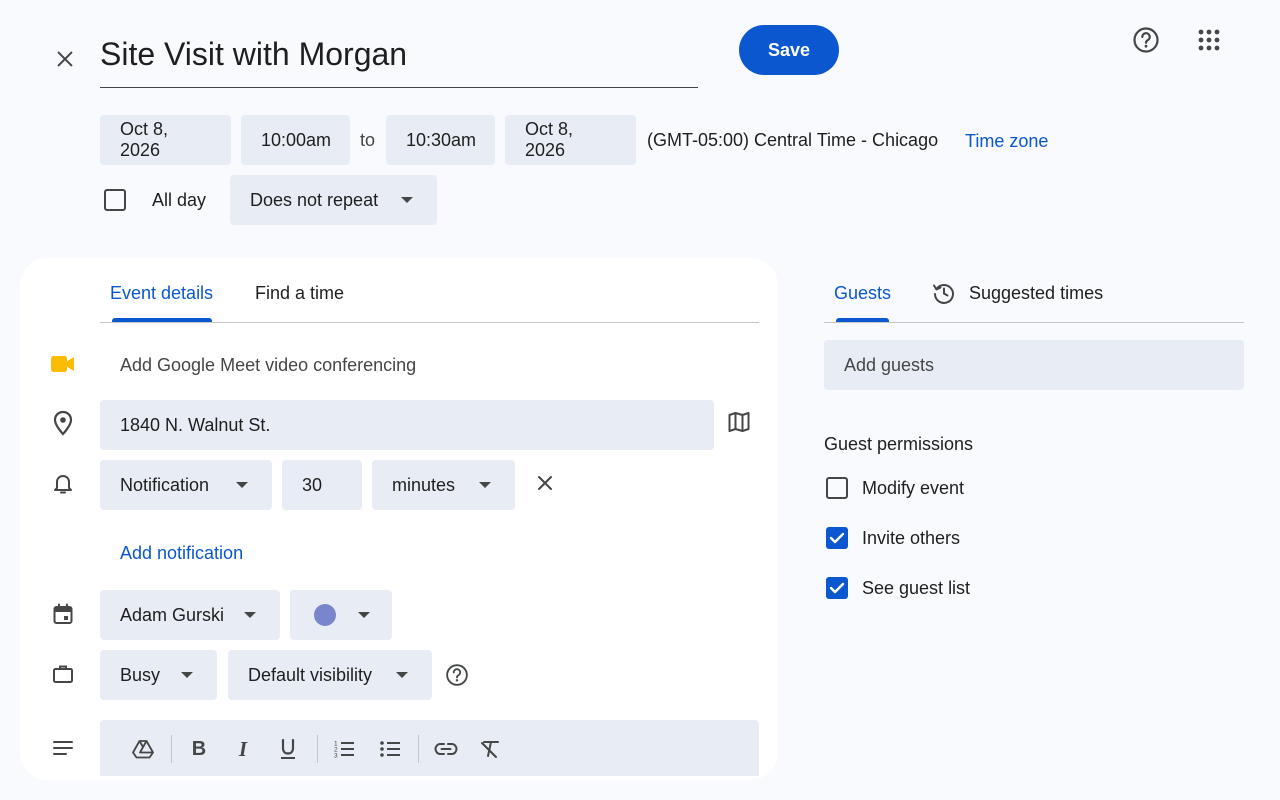 The image size is (1280, 800). Describe the element at coordinates (312, 484) in the screenshot. I see `notification-amount: 30` at that location.